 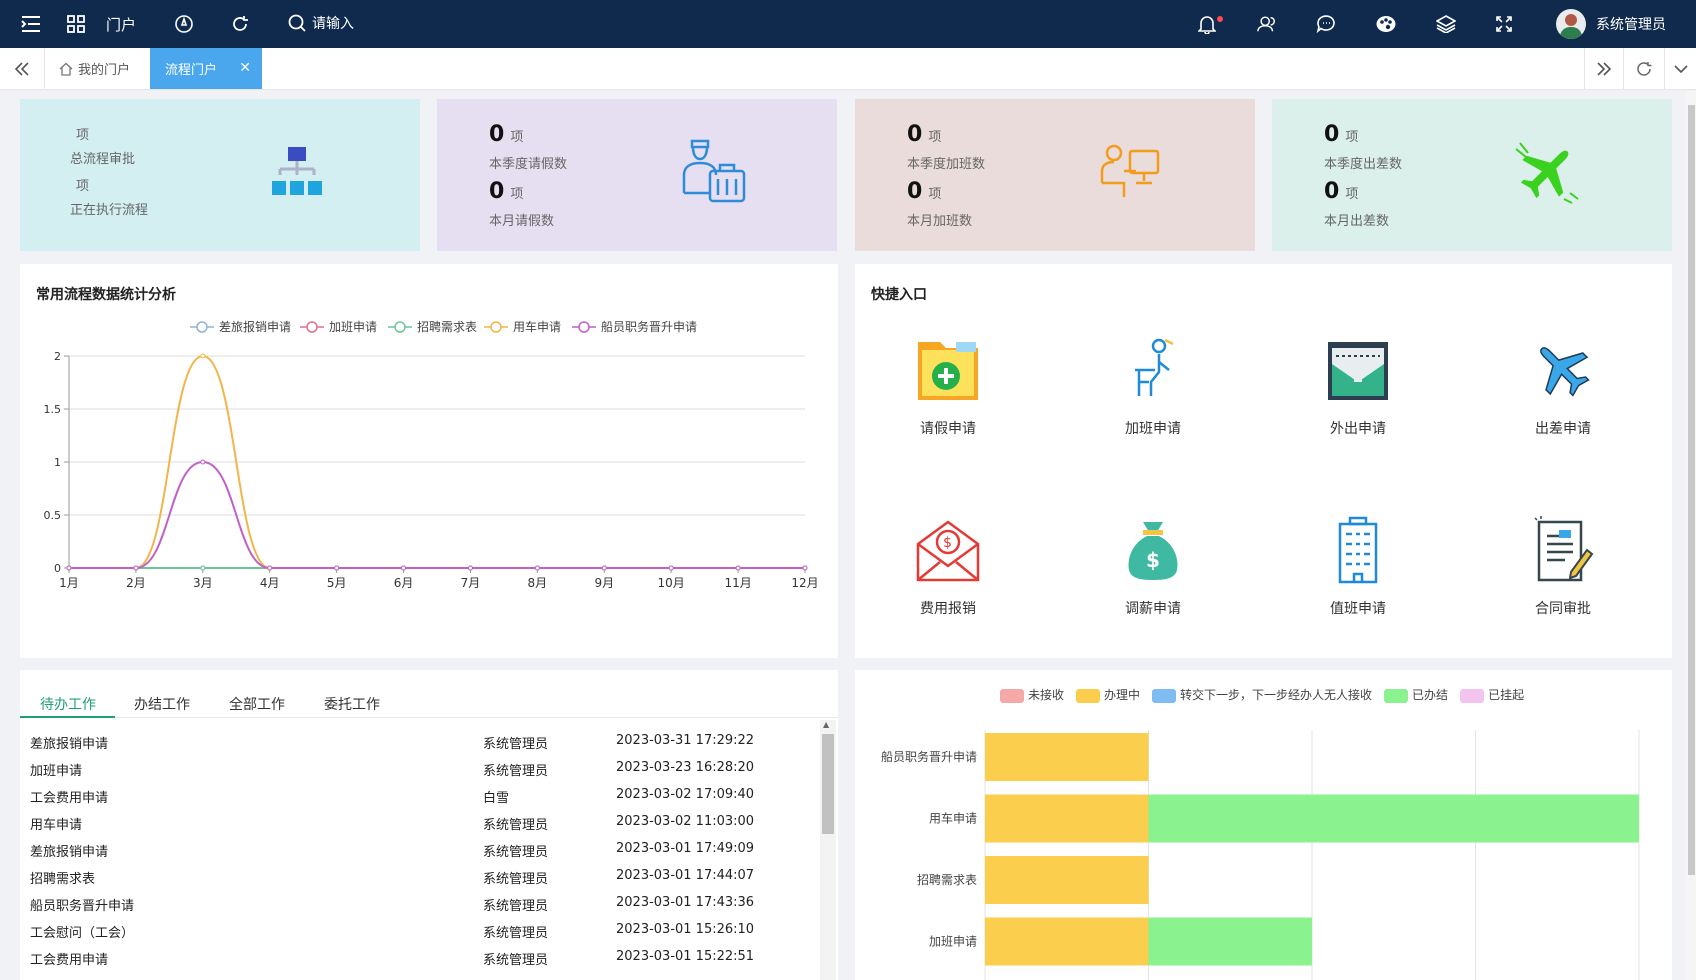 I want to click on legend-label: 用车申请, so click(x=537, y=326).